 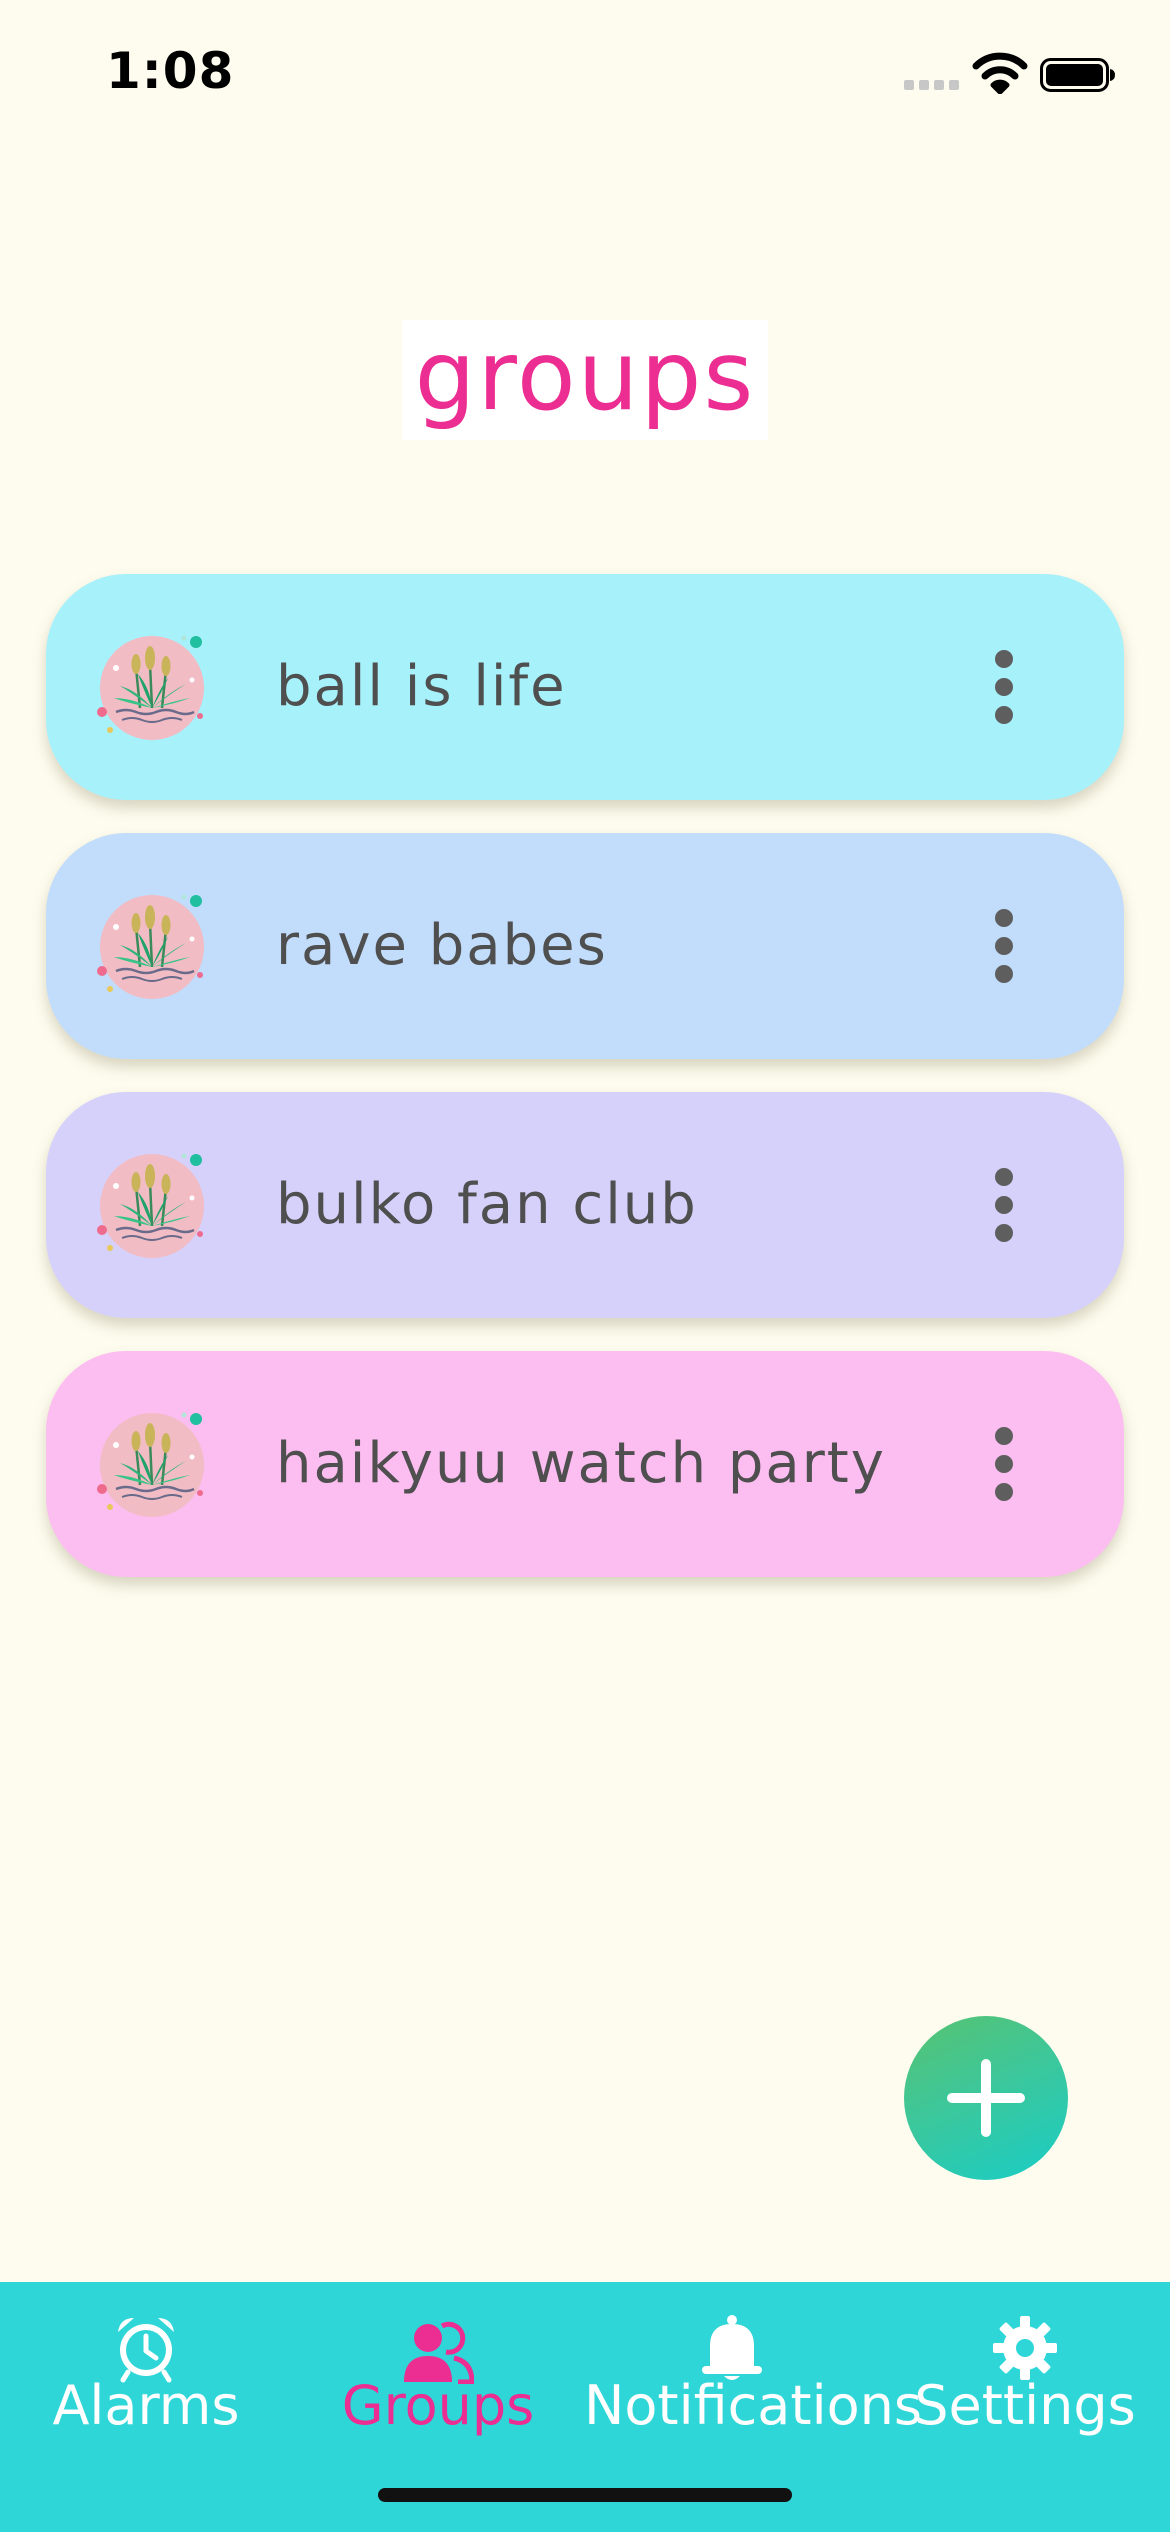 I want to click on add-group-button, so click(x=986, y=2098).